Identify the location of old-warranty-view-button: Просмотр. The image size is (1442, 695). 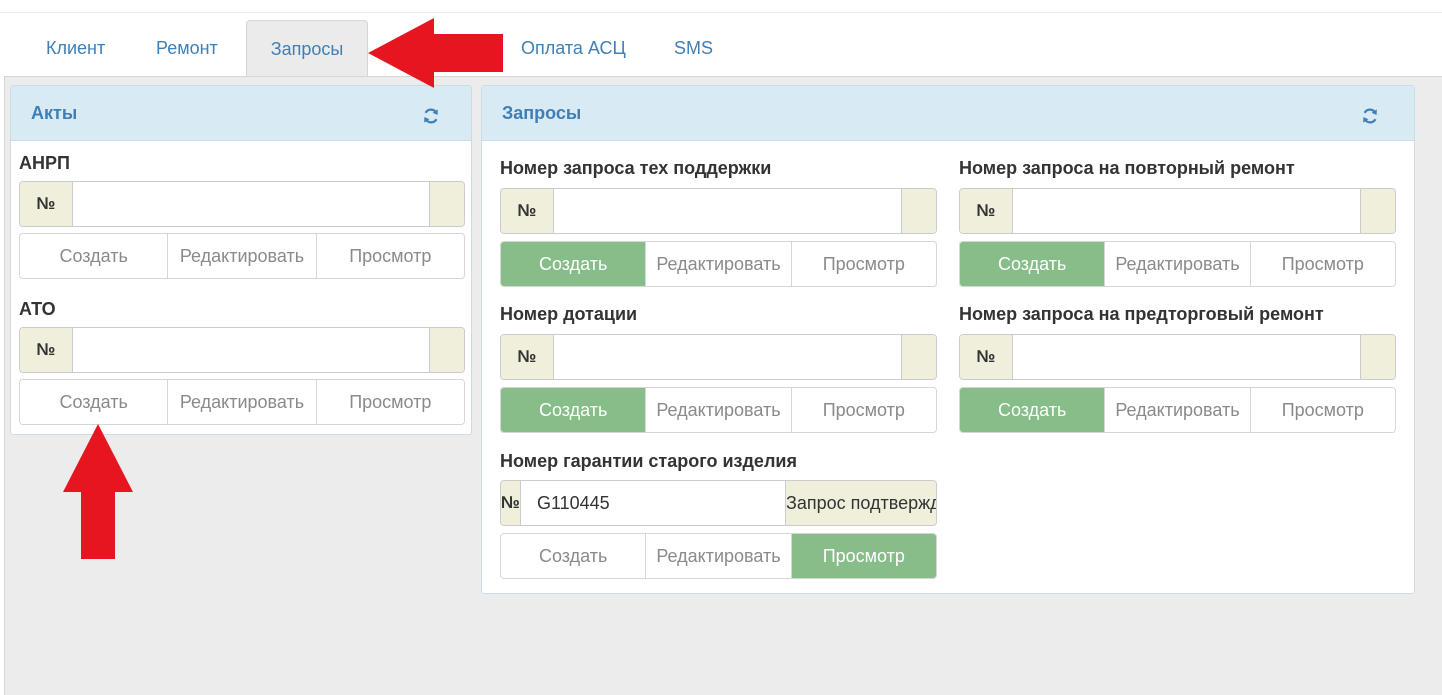
(863, 556).